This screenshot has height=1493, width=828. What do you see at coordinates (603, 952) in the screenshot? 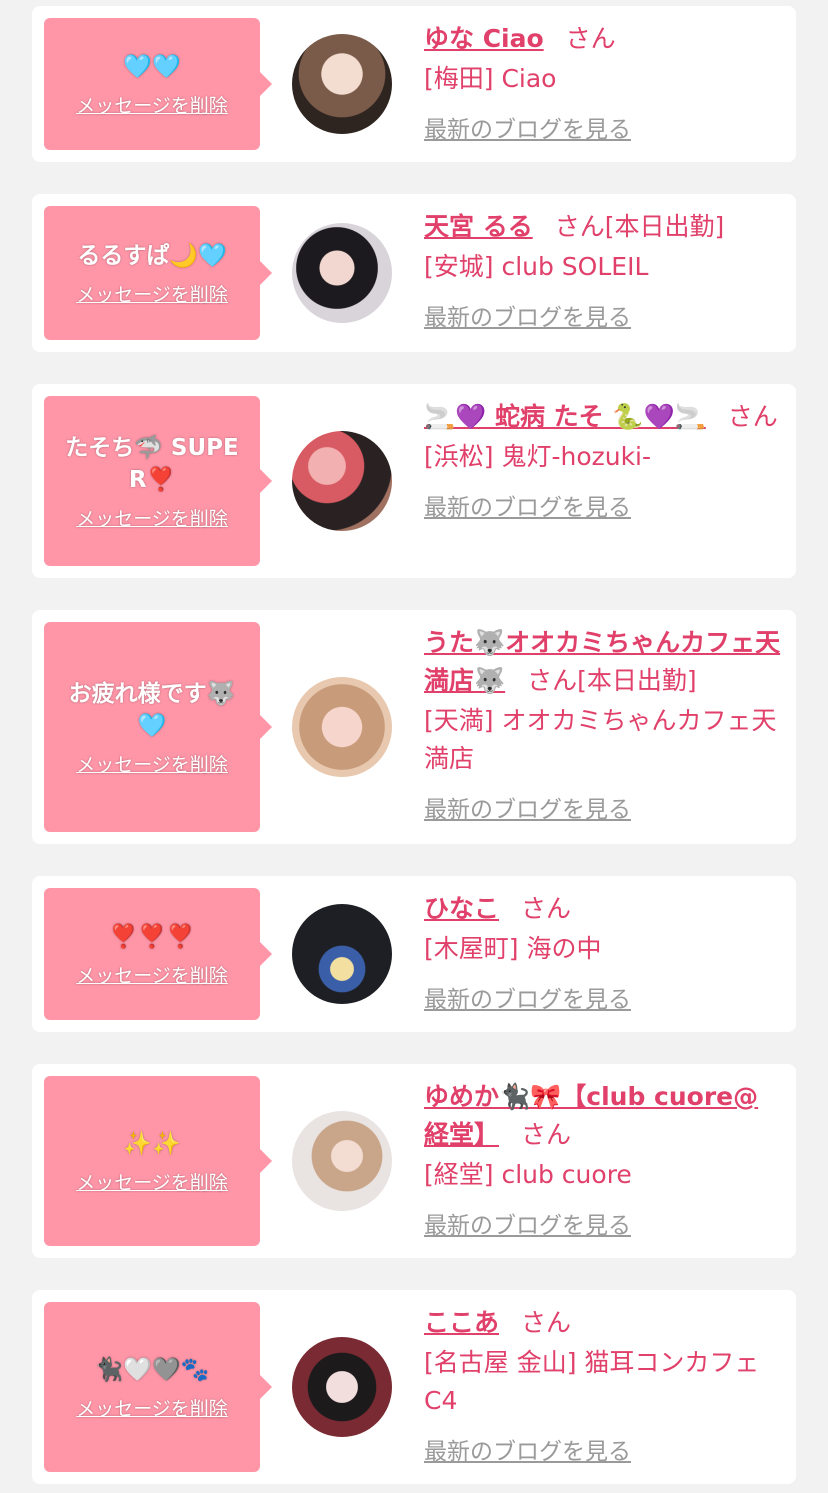
I see `profile-info: ひなこ さん [木屋町] 海の中 最新のブログを見る` at bounding box center [603, 952].